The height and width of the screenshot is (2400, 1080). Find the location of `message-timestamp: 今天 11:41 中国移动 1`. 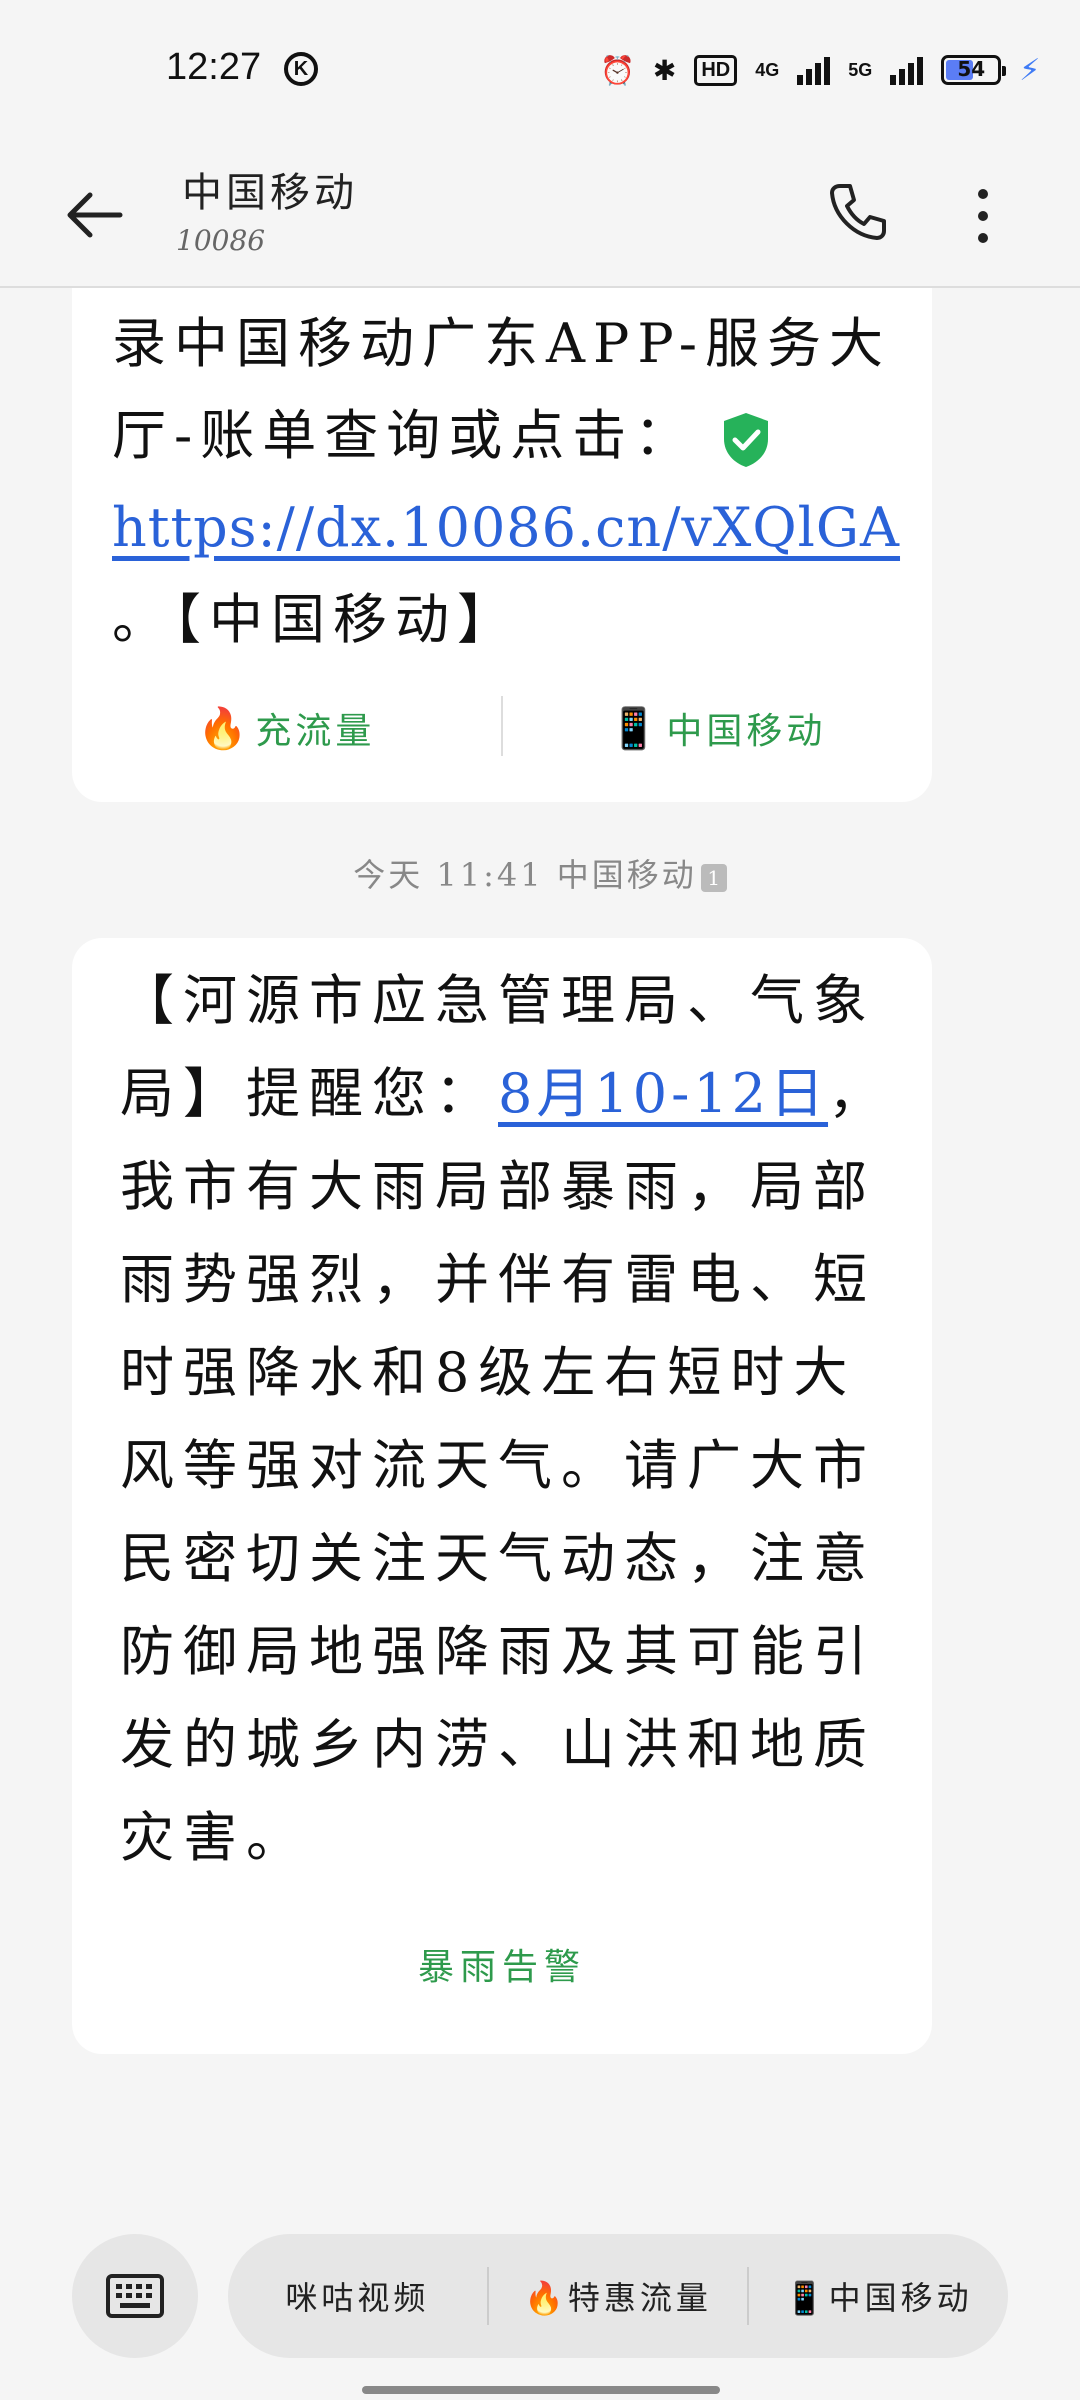

message-timestamp: 今天 11:41 中国移动 1 is located at coordinates (540, 873).